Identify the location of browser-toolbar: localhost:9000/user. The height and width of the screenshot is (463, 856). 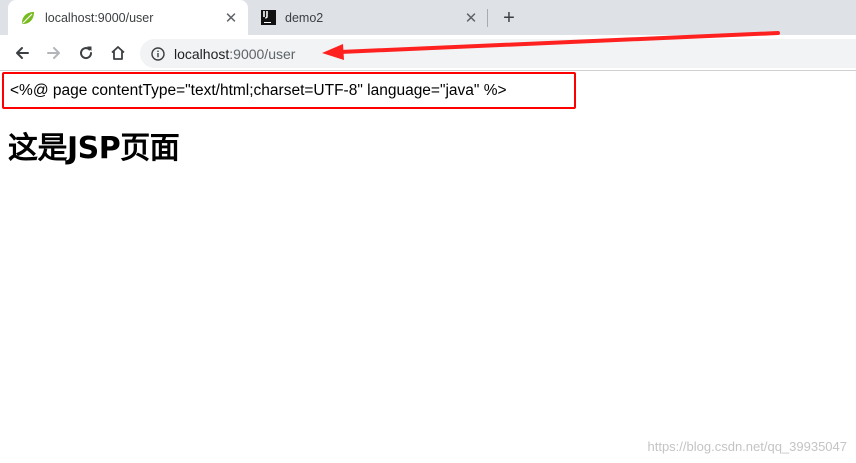
(428, 53).